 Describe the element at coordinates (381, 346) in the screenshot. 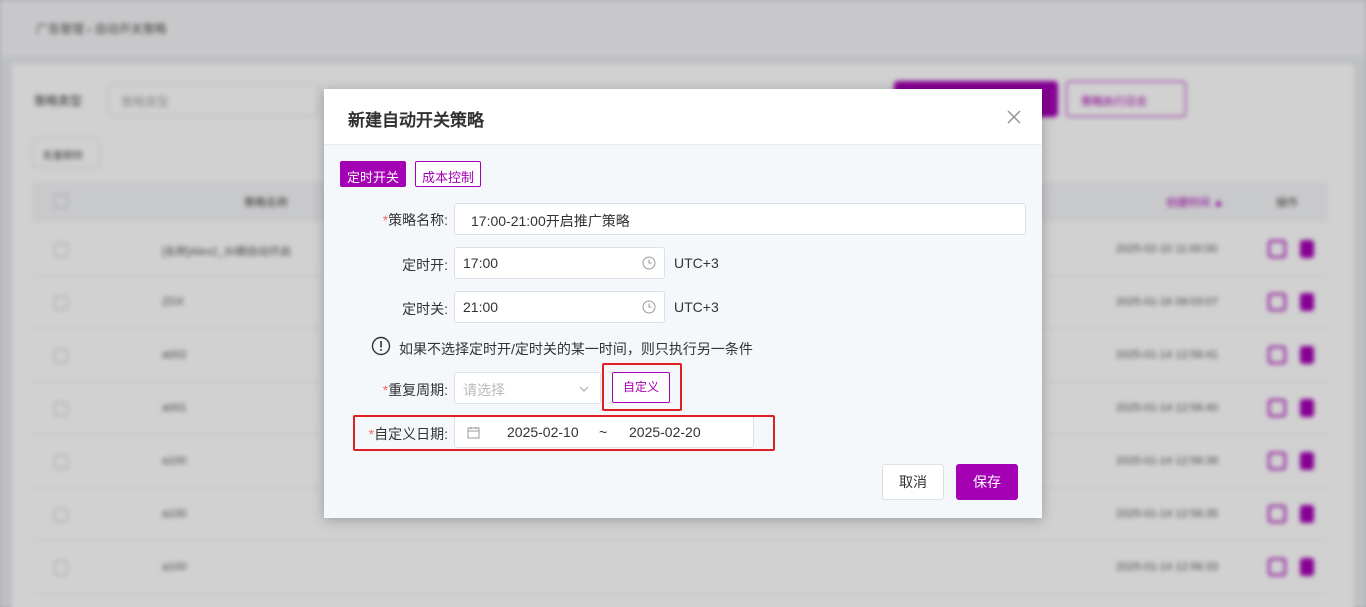

I see `info-icon` at that location.